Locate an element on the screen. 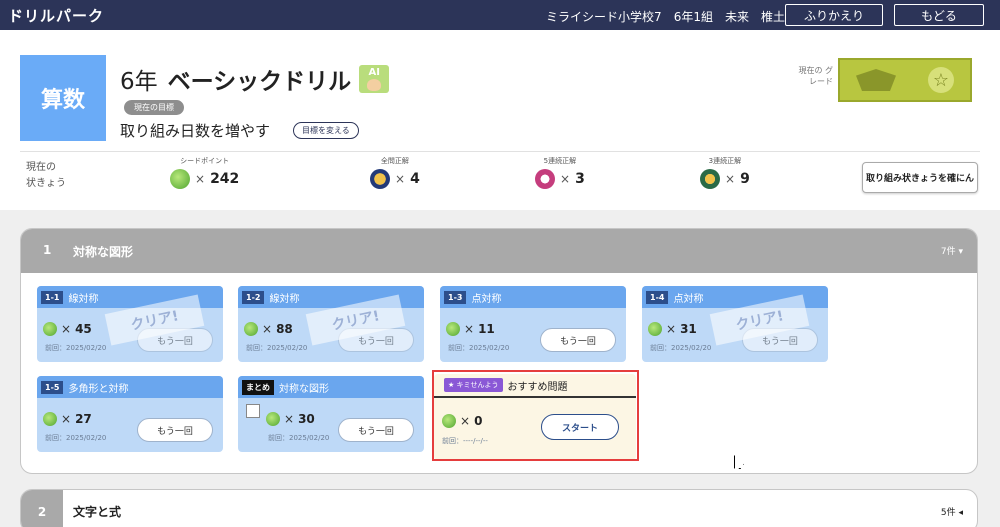 Image resolution: width=1000 pixels, height=527 pixels. card-count: 11 is located at coordinates (486, 329).